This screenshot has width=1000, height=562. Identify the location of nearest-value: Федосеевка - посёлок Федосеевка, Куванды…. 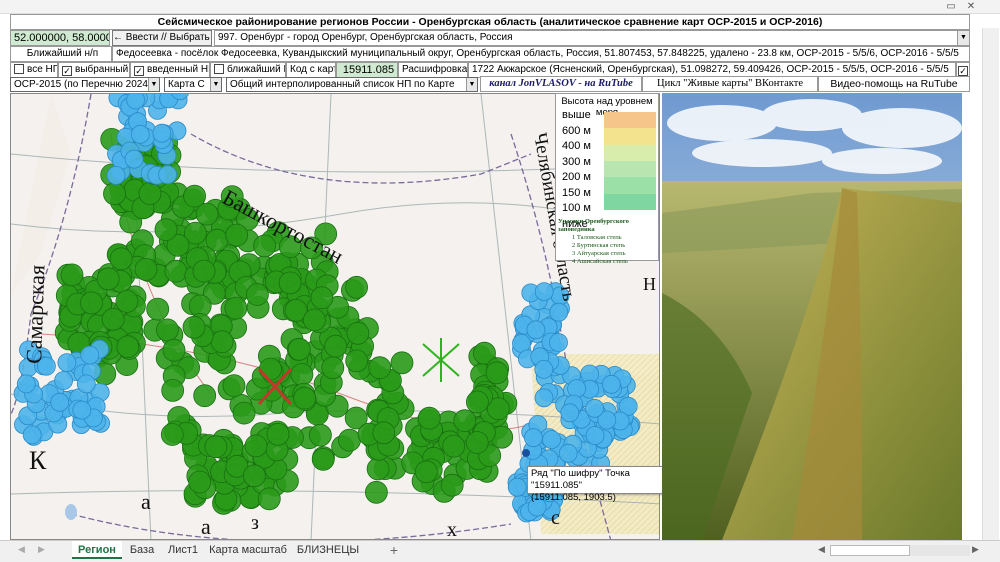
(541, 54).